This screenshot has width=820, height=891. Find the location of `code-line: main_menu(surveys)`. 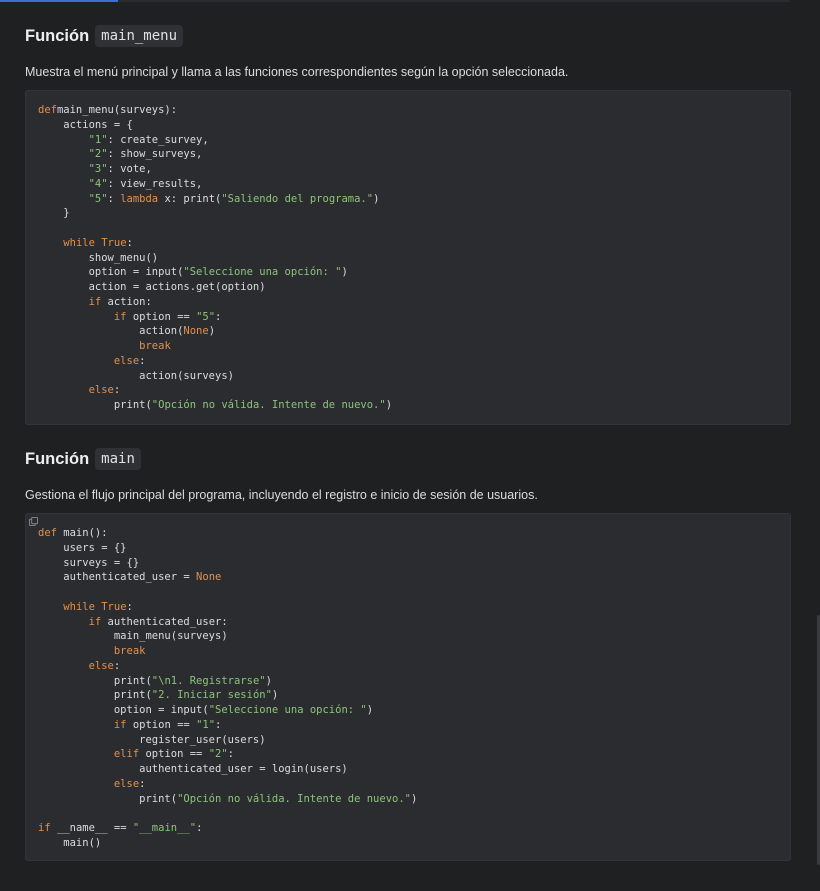

code-line: main_menu(surveys) is located at coordinates (133, 636).